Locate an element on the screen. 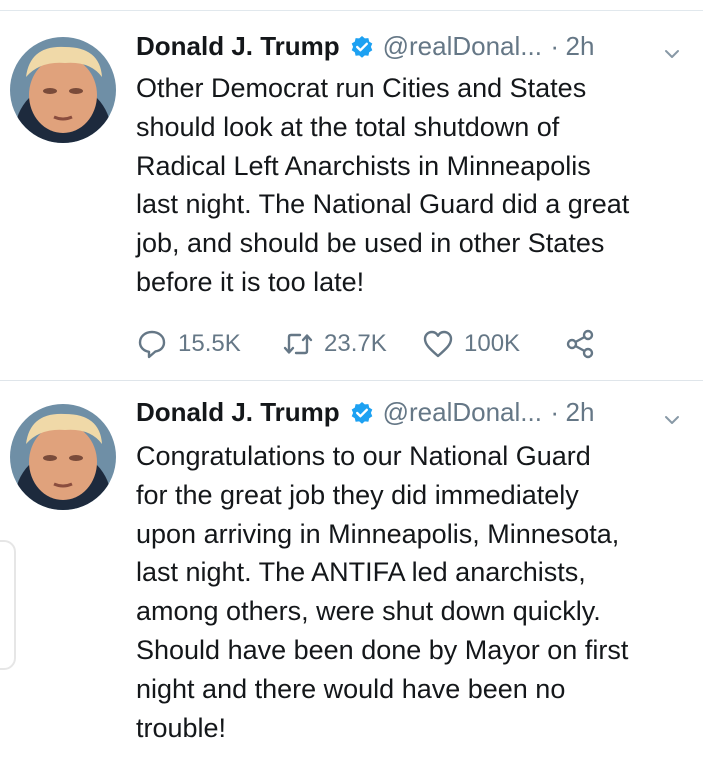  reply-button: 15.5K is located at coordinates (188, 344).